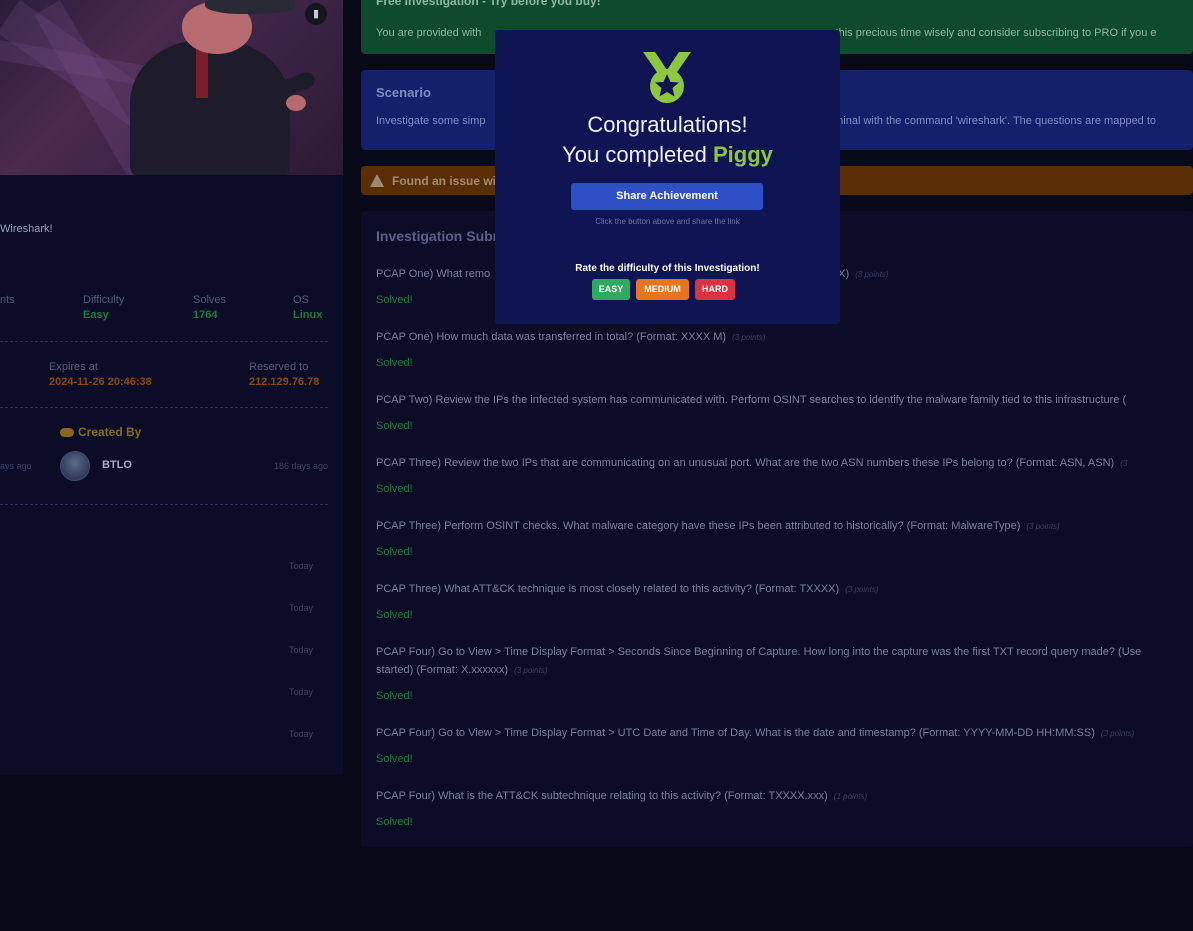 This screenshot has height=931, width=1193. Describe the element at coordinates (441, 236) in the screenshot. I see `submission-title: Investigation Subm` at that location.